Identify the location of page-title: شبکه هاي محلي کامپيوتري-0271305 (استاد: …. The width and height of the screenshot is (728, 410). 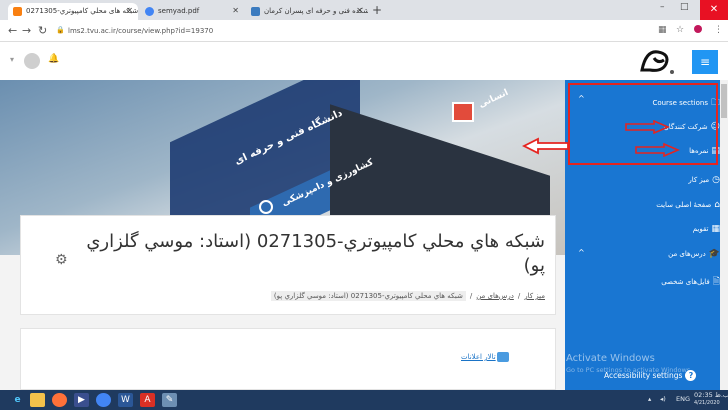
(315, 253).